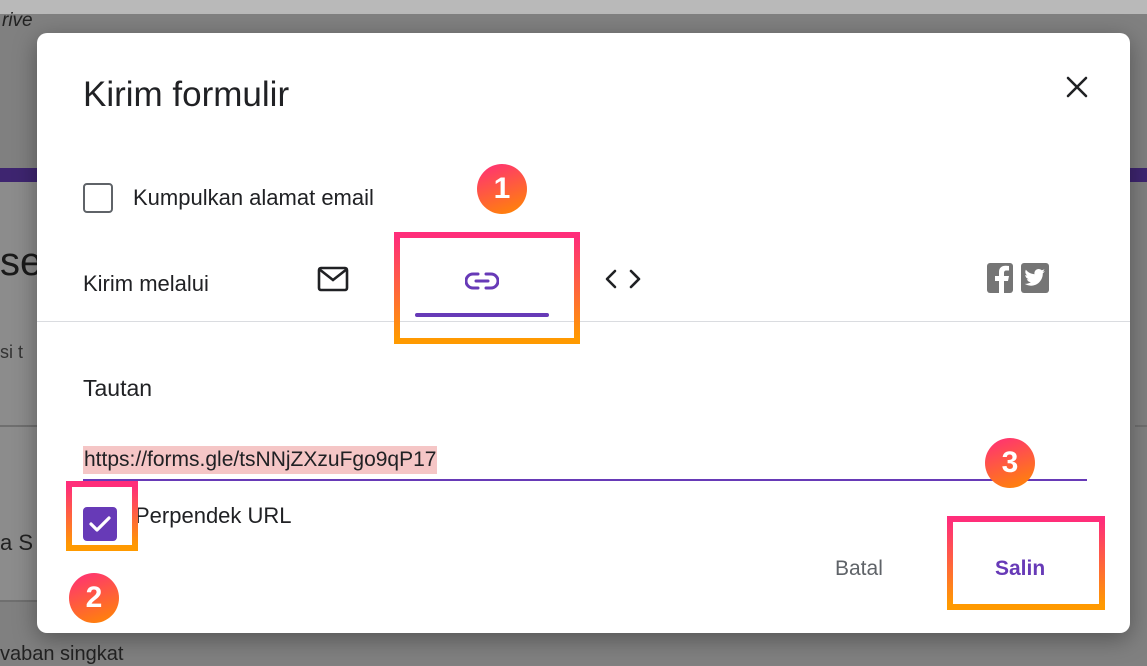 This screenshot has width=1147, height=666. I want to click on form-url-value: https://forms.gle/tsNNjZXzuFgo9qP17, so click(260, 460).